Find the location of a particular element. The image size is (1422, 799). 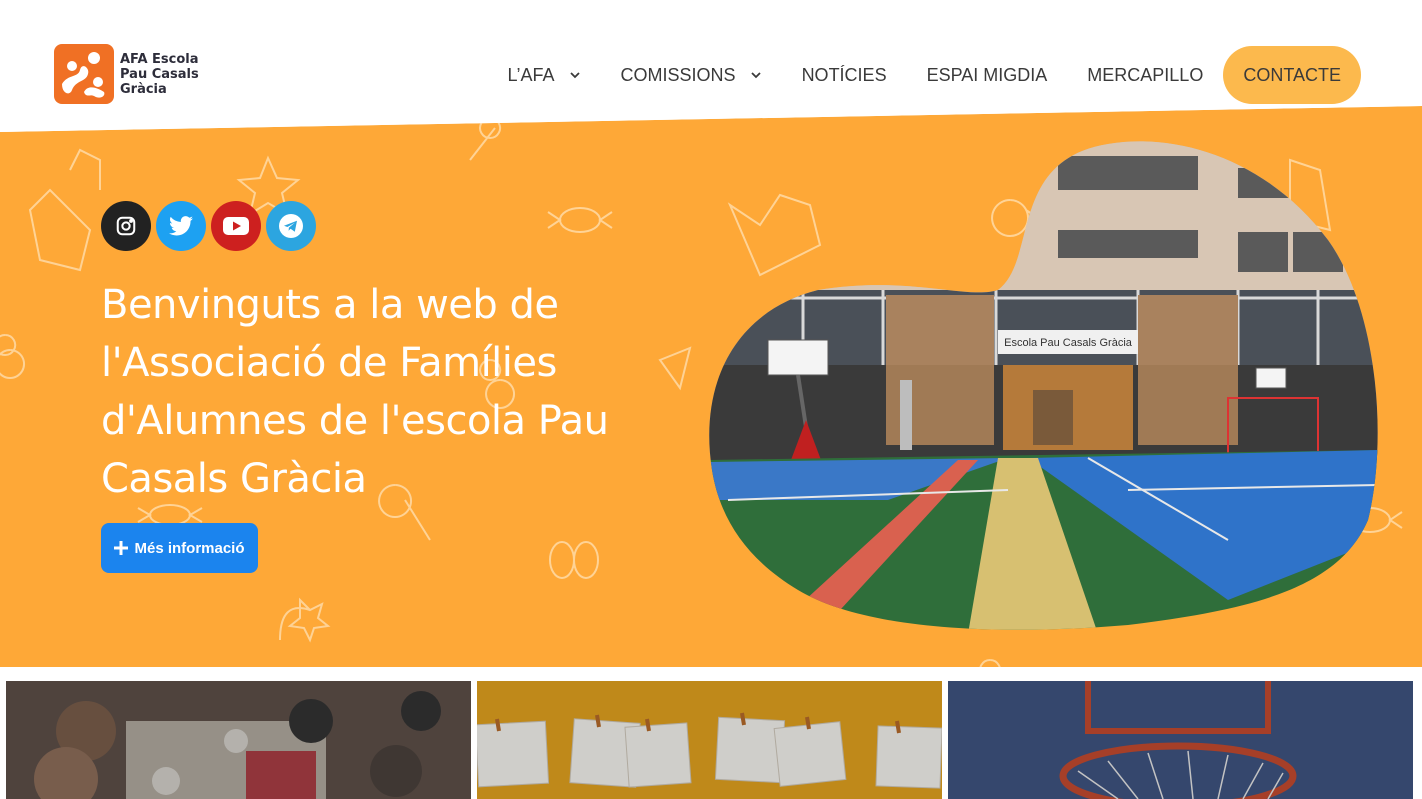

nav-item-label: ESPAI MIGDIA is located at coordinates (987, 74).